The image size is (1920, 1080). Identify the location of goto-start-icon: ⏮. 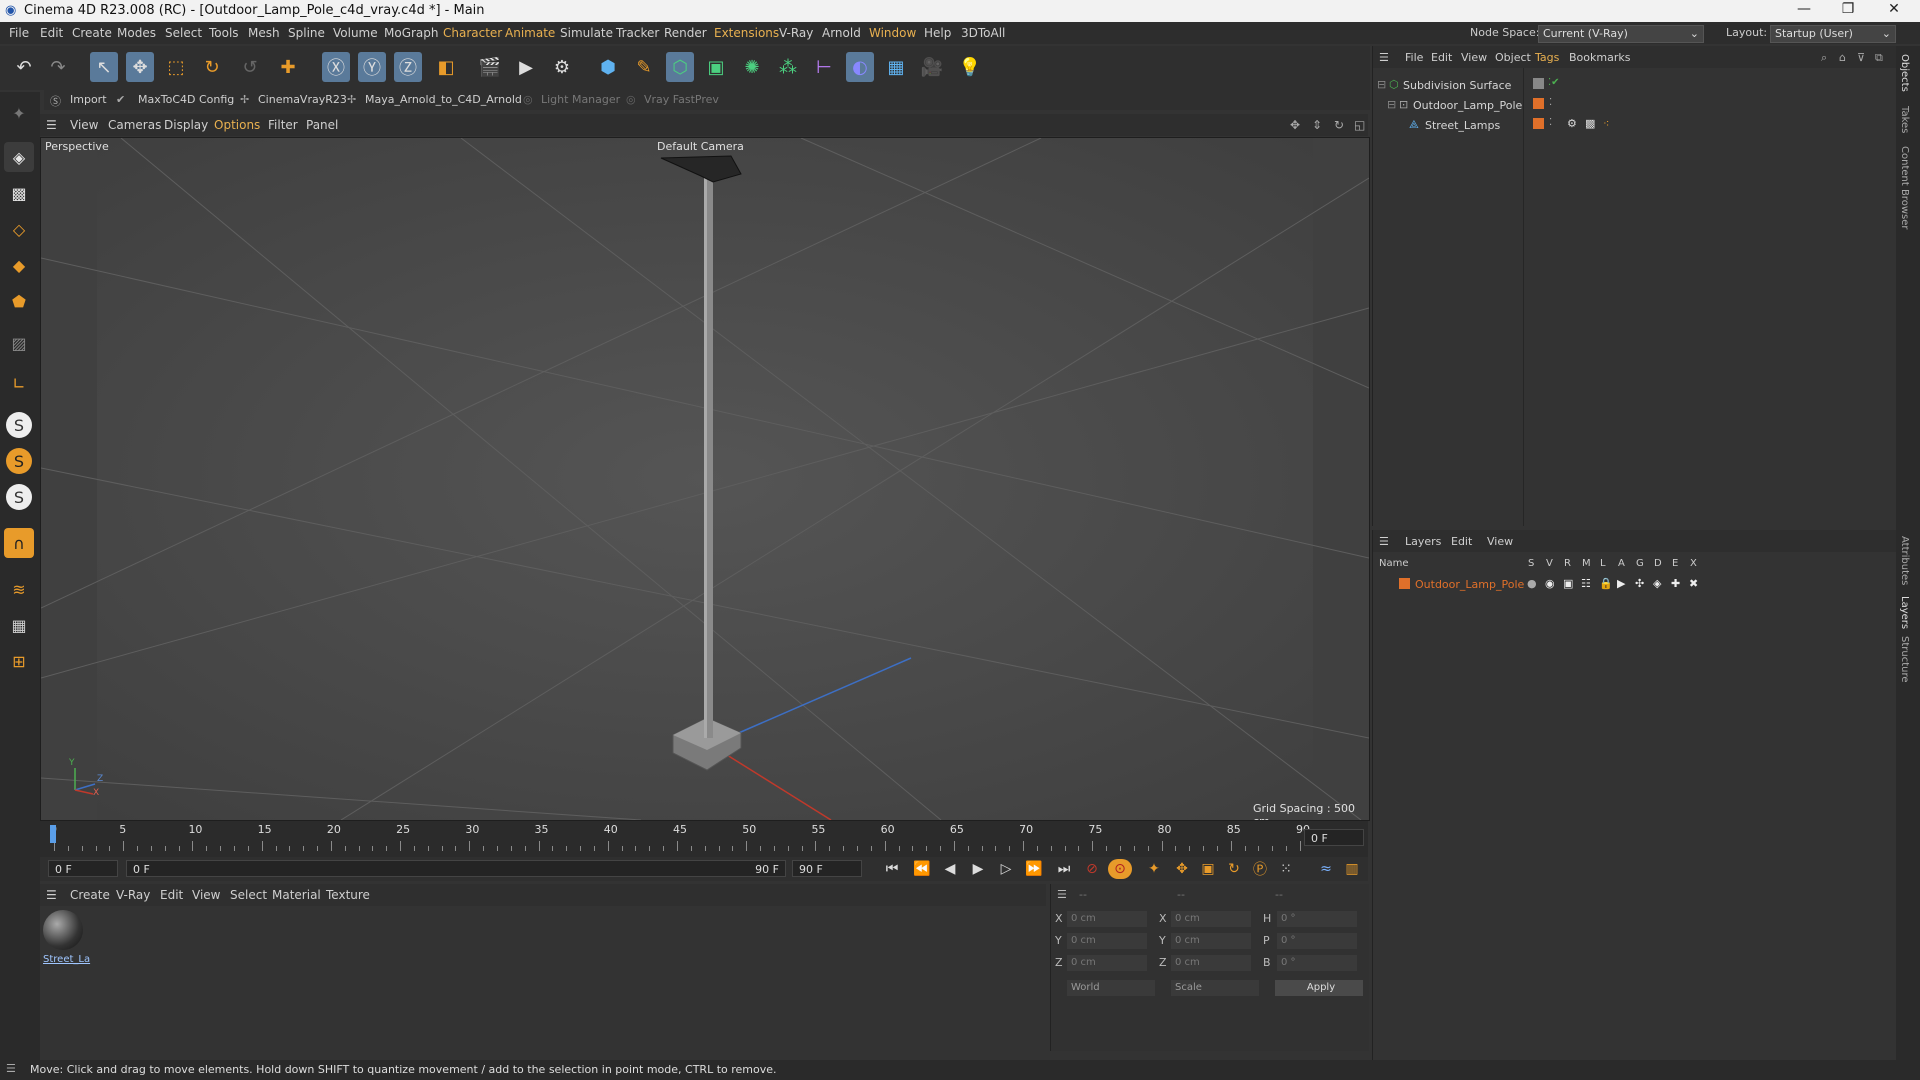
(892, 869).